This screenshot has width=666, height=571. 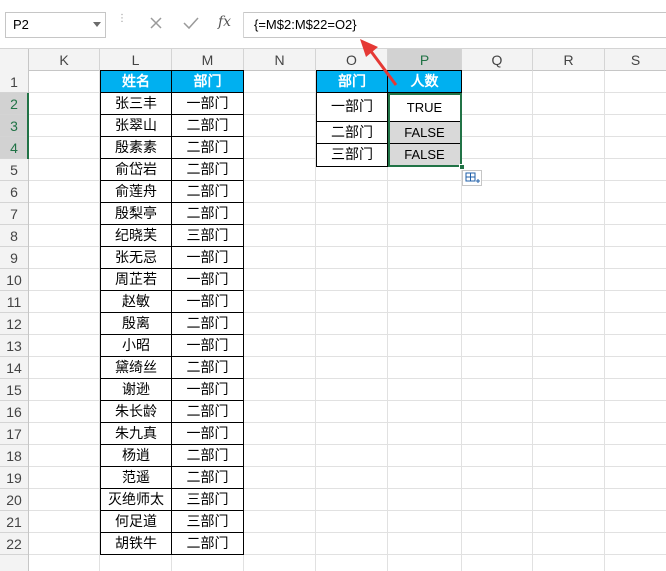 What do you see at coordinates (136, 170) in the screenshot?
I see `table-cell-name: 俞岱岩` at bounding box center [136, 170].